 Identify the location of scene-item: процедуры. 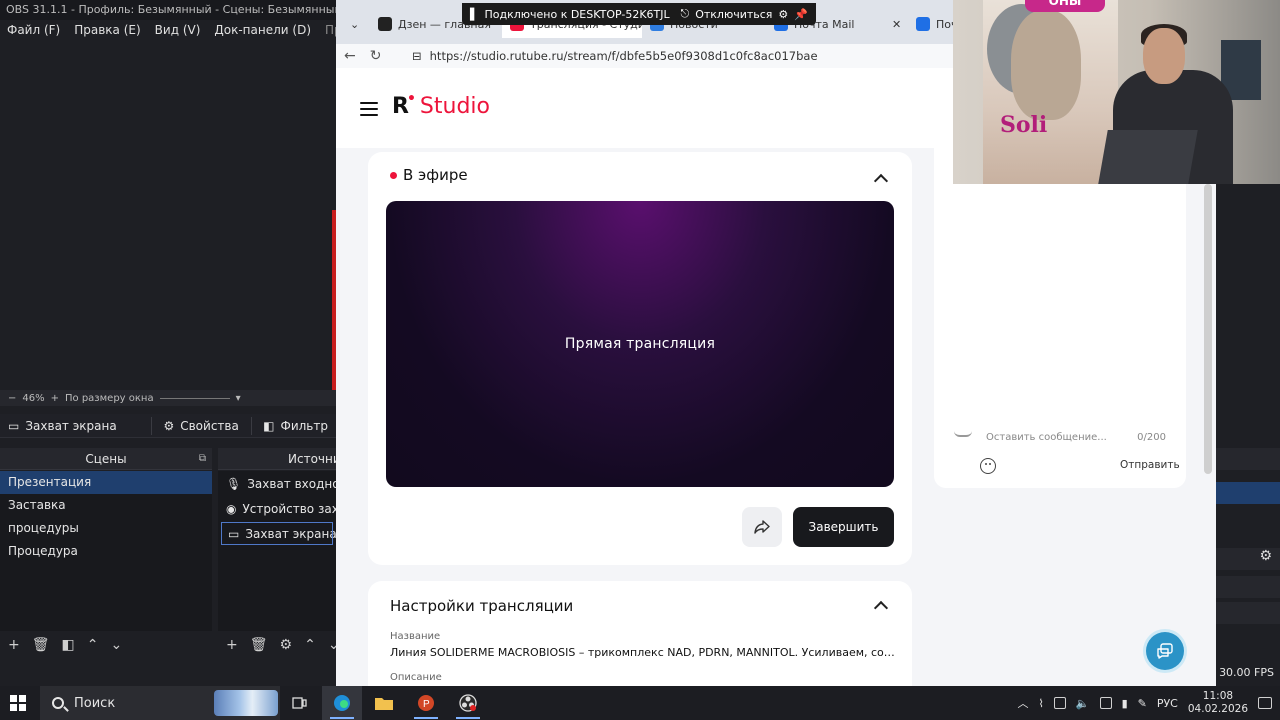
(106, 528).